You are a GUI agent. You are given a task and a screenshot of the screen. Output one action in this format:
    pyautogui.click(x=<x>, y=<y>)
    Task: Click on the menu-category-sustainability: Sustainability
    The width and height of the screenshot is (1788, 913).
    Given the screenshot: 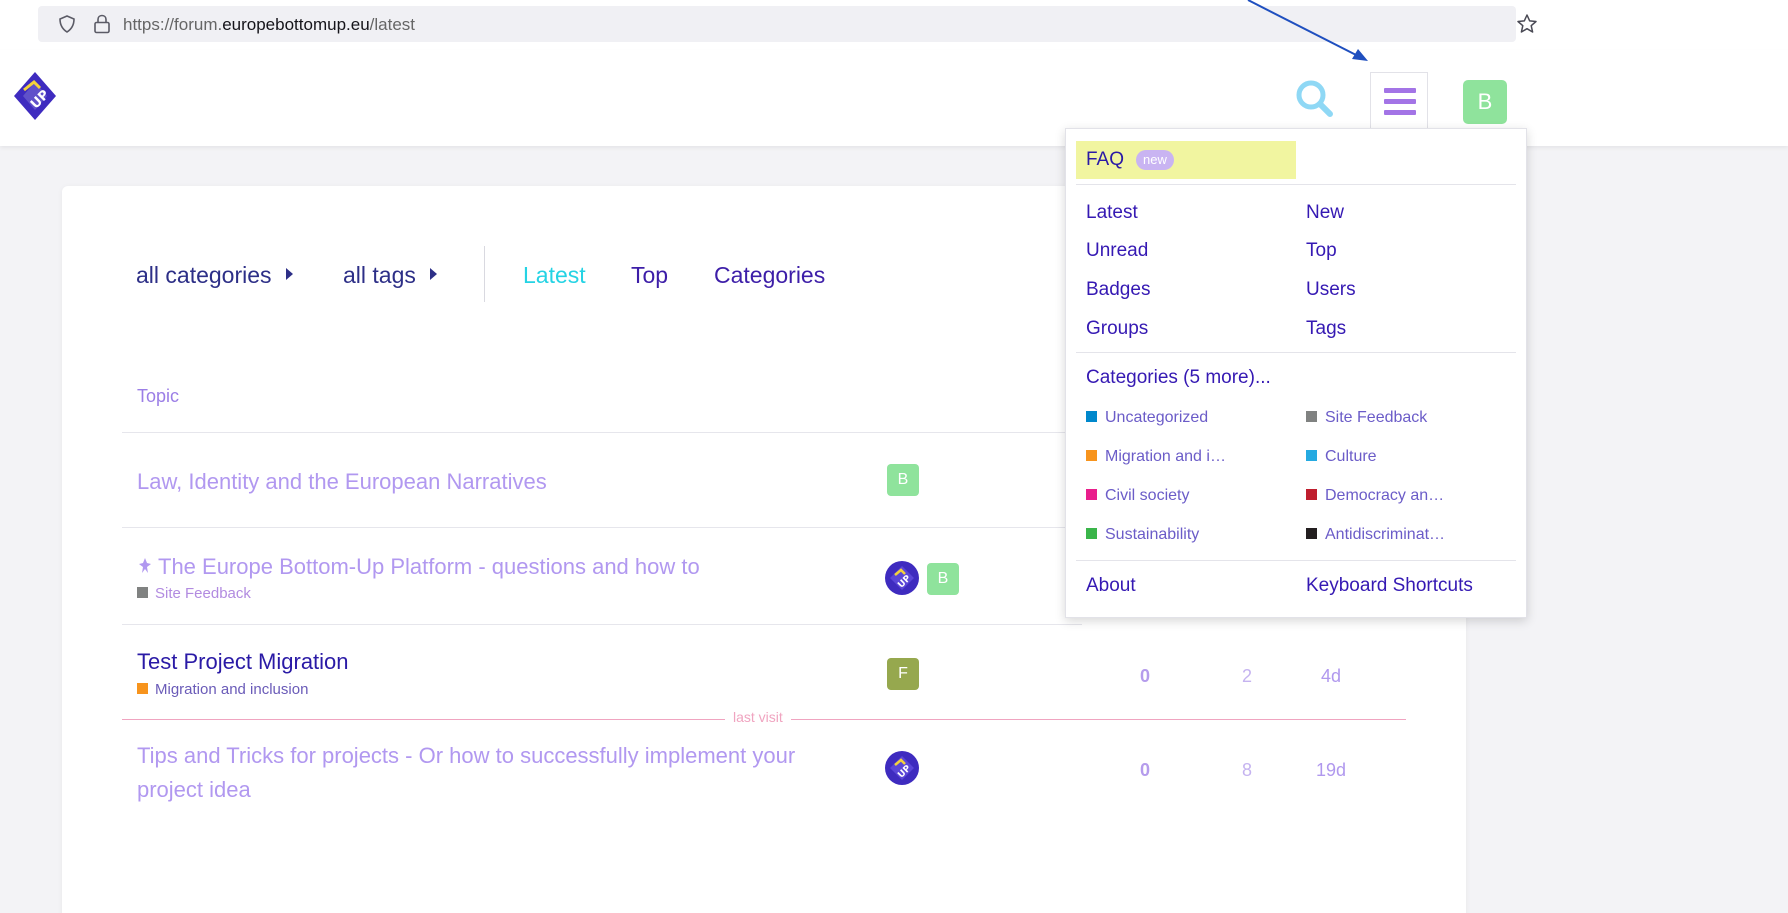 What is the action you would take?
    pyautogui.click(x=1142, y=535)
    